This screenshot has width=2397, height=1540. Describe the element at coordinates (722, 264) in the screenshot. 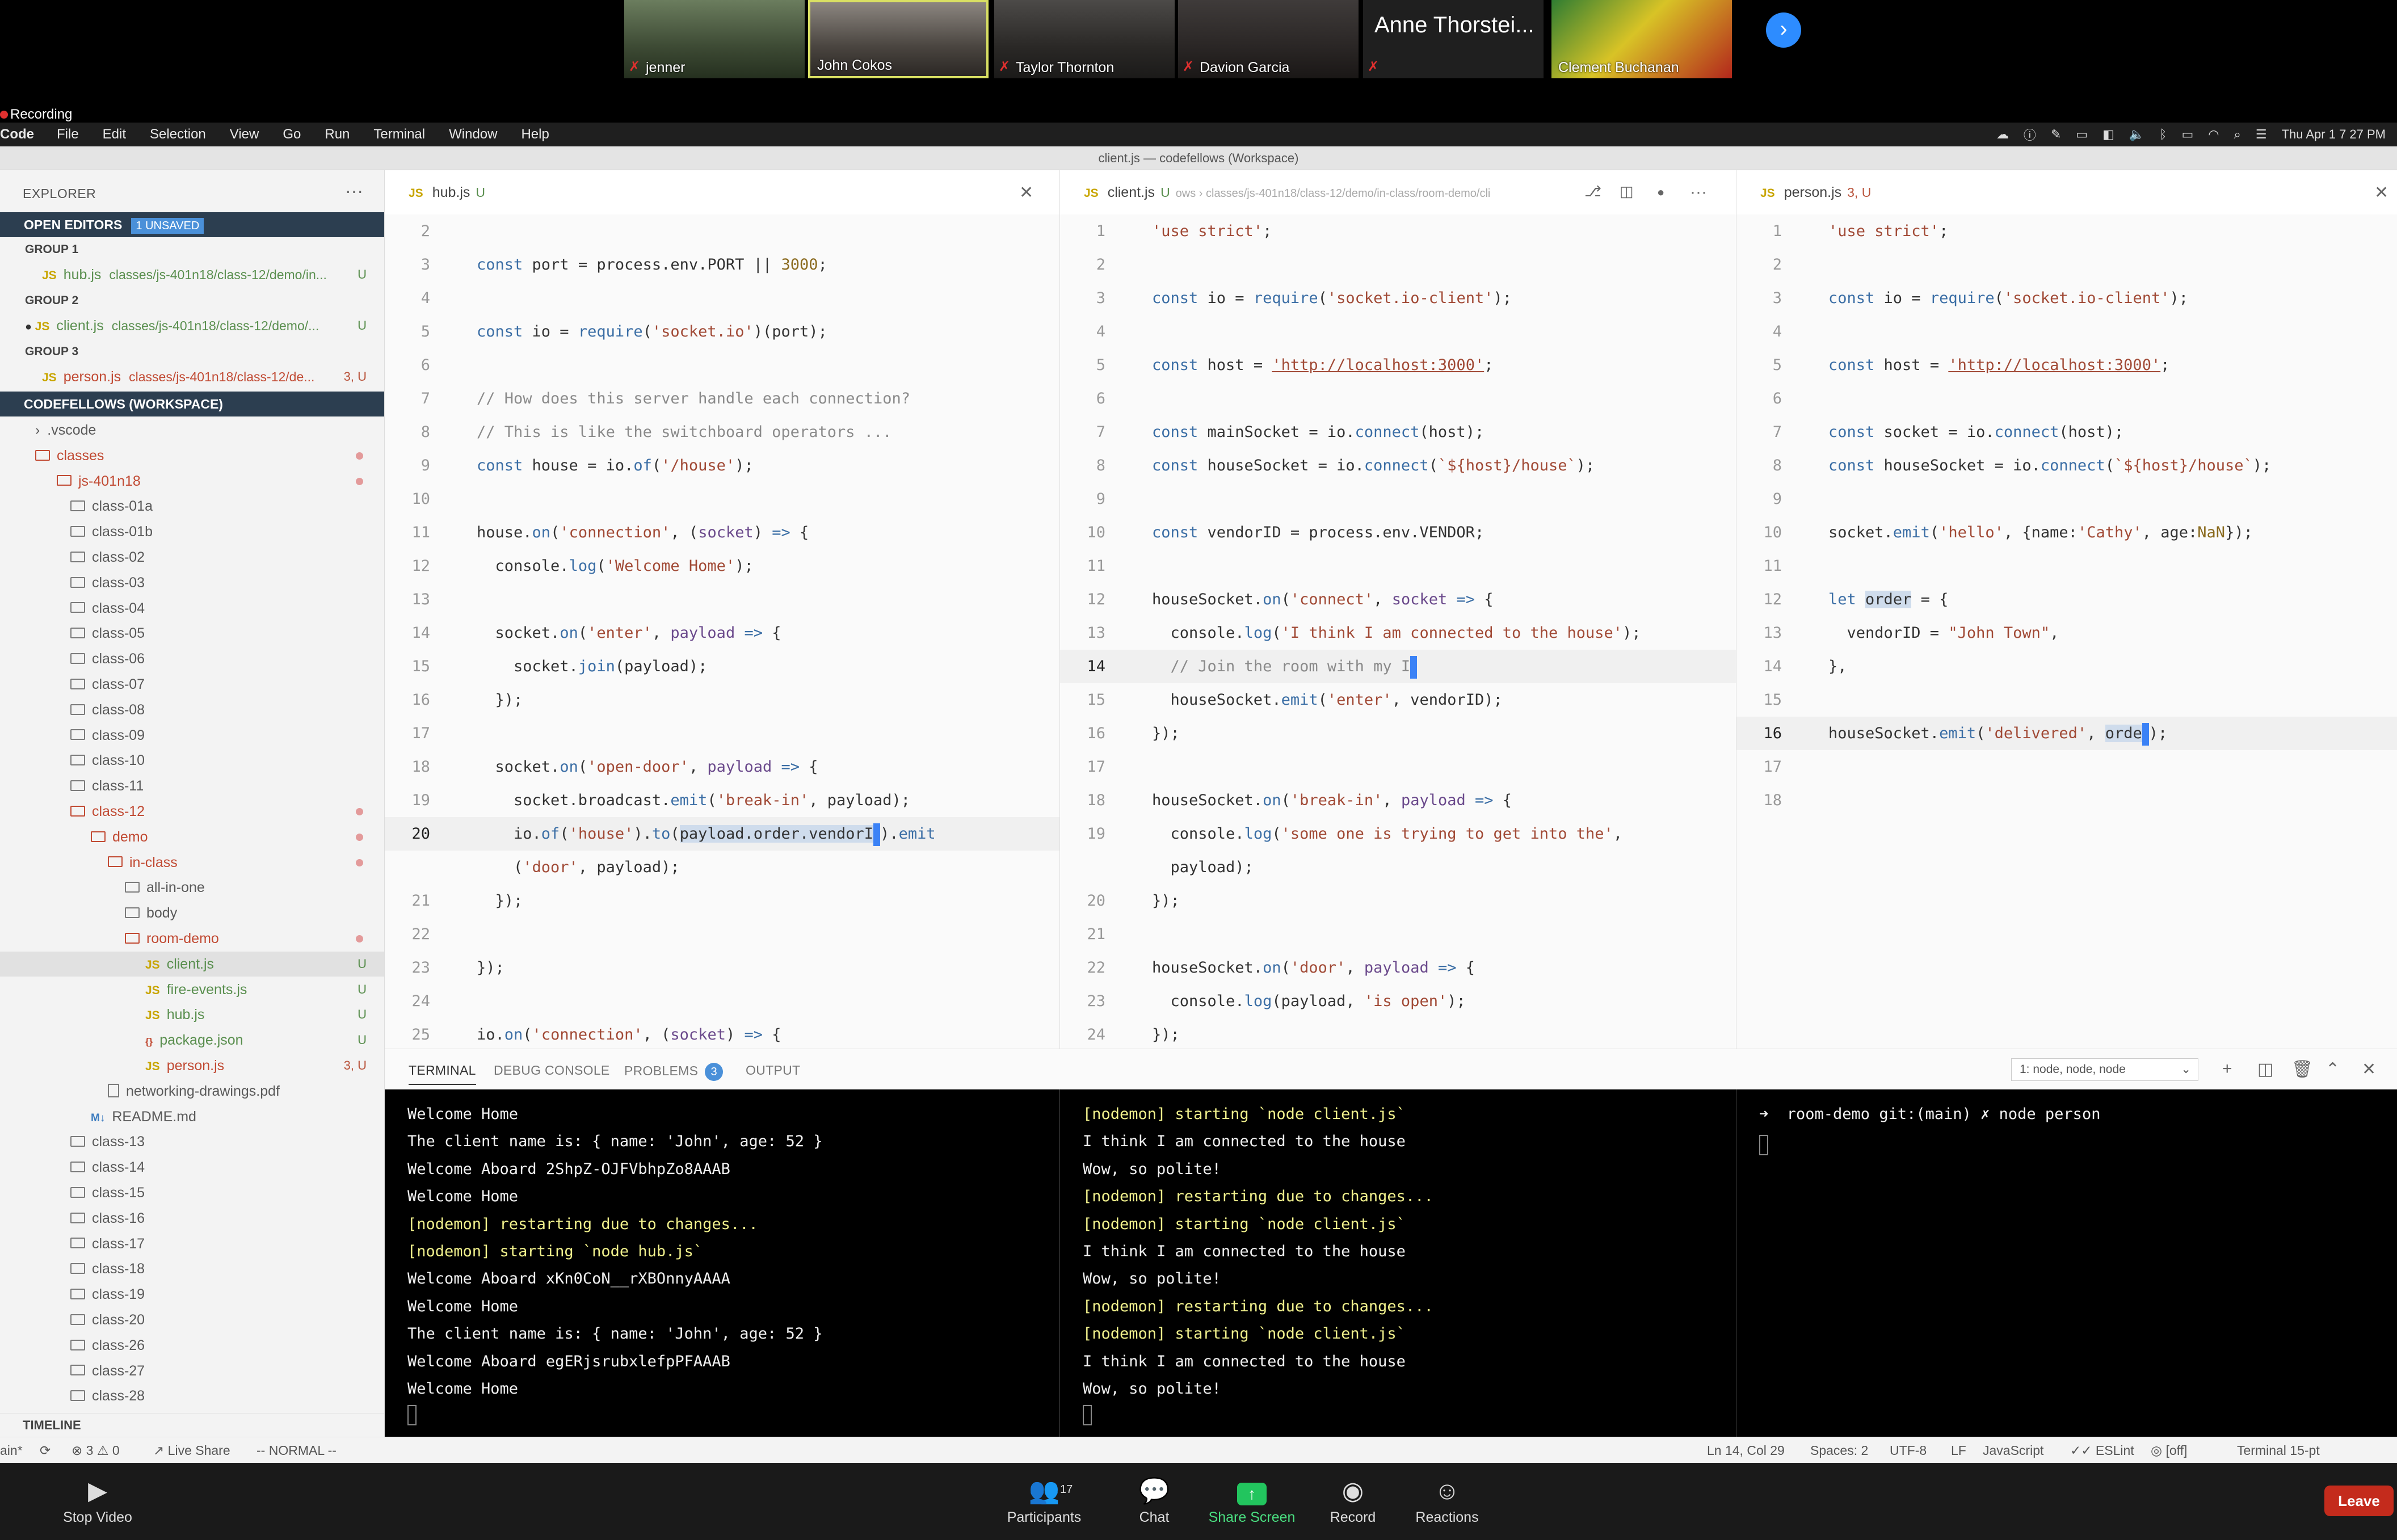

I see `code-line: 3 const port = process.env.PORT || 3000;` at that location.